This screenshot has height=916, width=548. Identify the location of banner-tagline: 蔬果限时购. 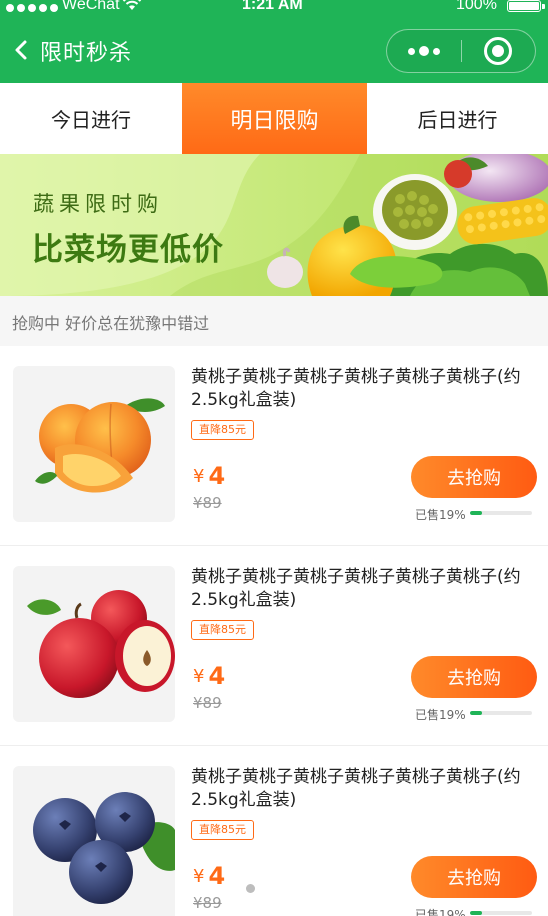
(98, 204).